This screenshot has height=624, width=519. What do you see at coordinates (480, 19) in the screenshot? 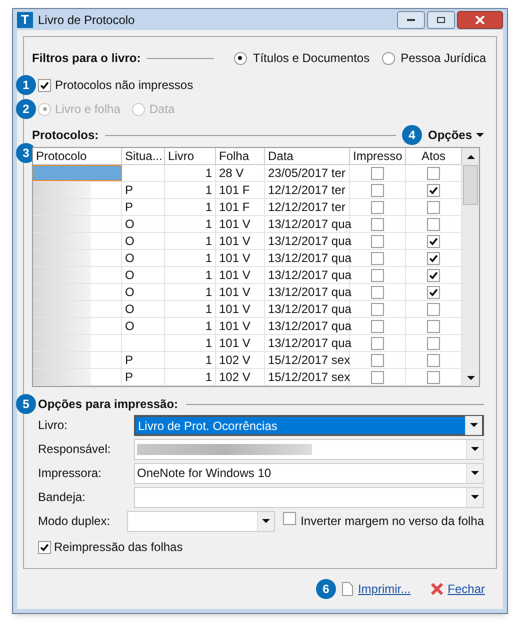
I see `close-button` at bounding box center [480, 19].